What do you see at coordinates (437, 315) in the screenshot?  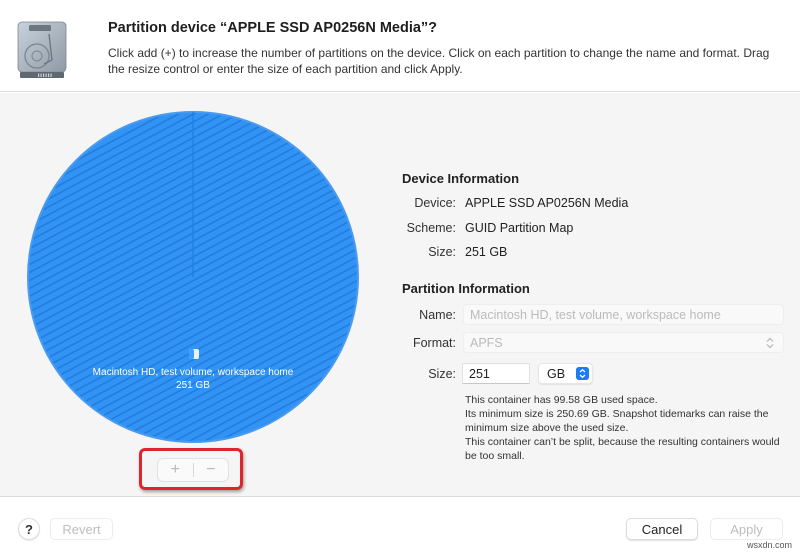 I see `name-label: Name:` at bounding box center [437, 315].